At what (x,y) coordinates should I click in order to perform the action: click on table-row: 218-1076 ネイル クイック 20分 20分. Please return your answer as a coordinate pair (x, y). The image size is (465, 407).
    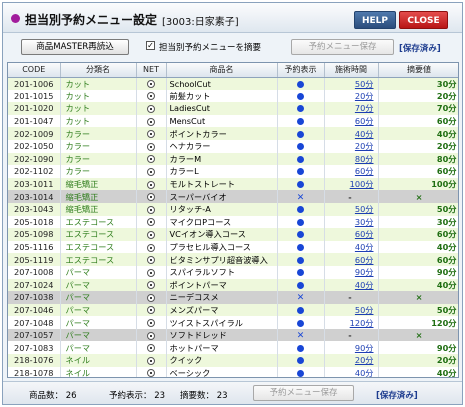
    Looking at the image, I should click on (233, 360).